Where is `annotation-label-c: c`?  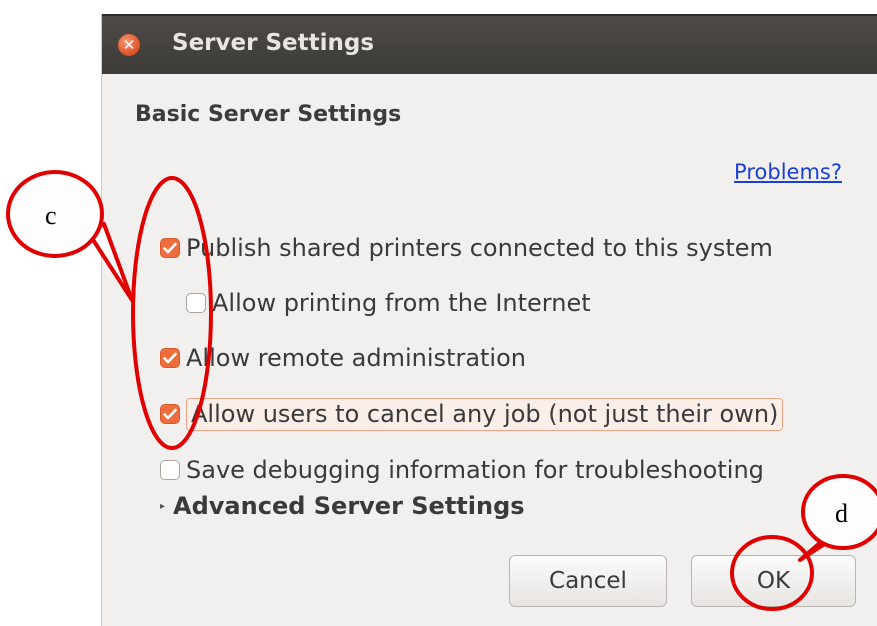
annotation-label-c: c is located at coordinates (51, 215).